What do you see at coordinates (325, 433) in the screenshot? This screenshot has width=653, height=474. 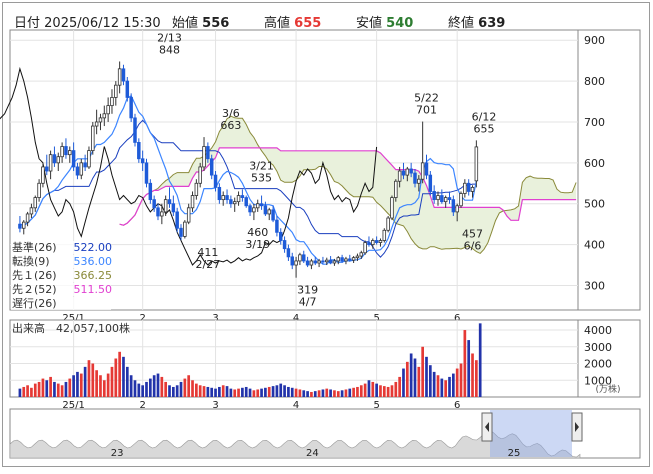 I see `overview-panel: 23 24 25` at bounding box center [325, 433].